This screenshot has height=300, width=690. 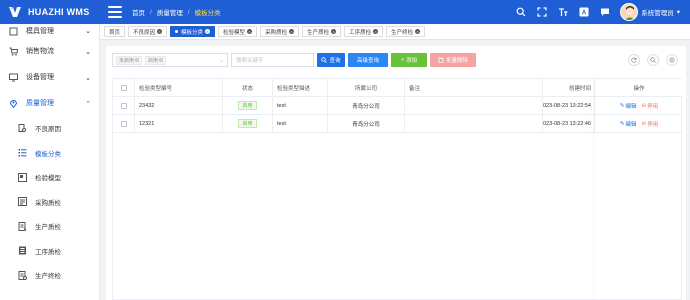 I want to click on table-tools, so click(x=653, y=60).